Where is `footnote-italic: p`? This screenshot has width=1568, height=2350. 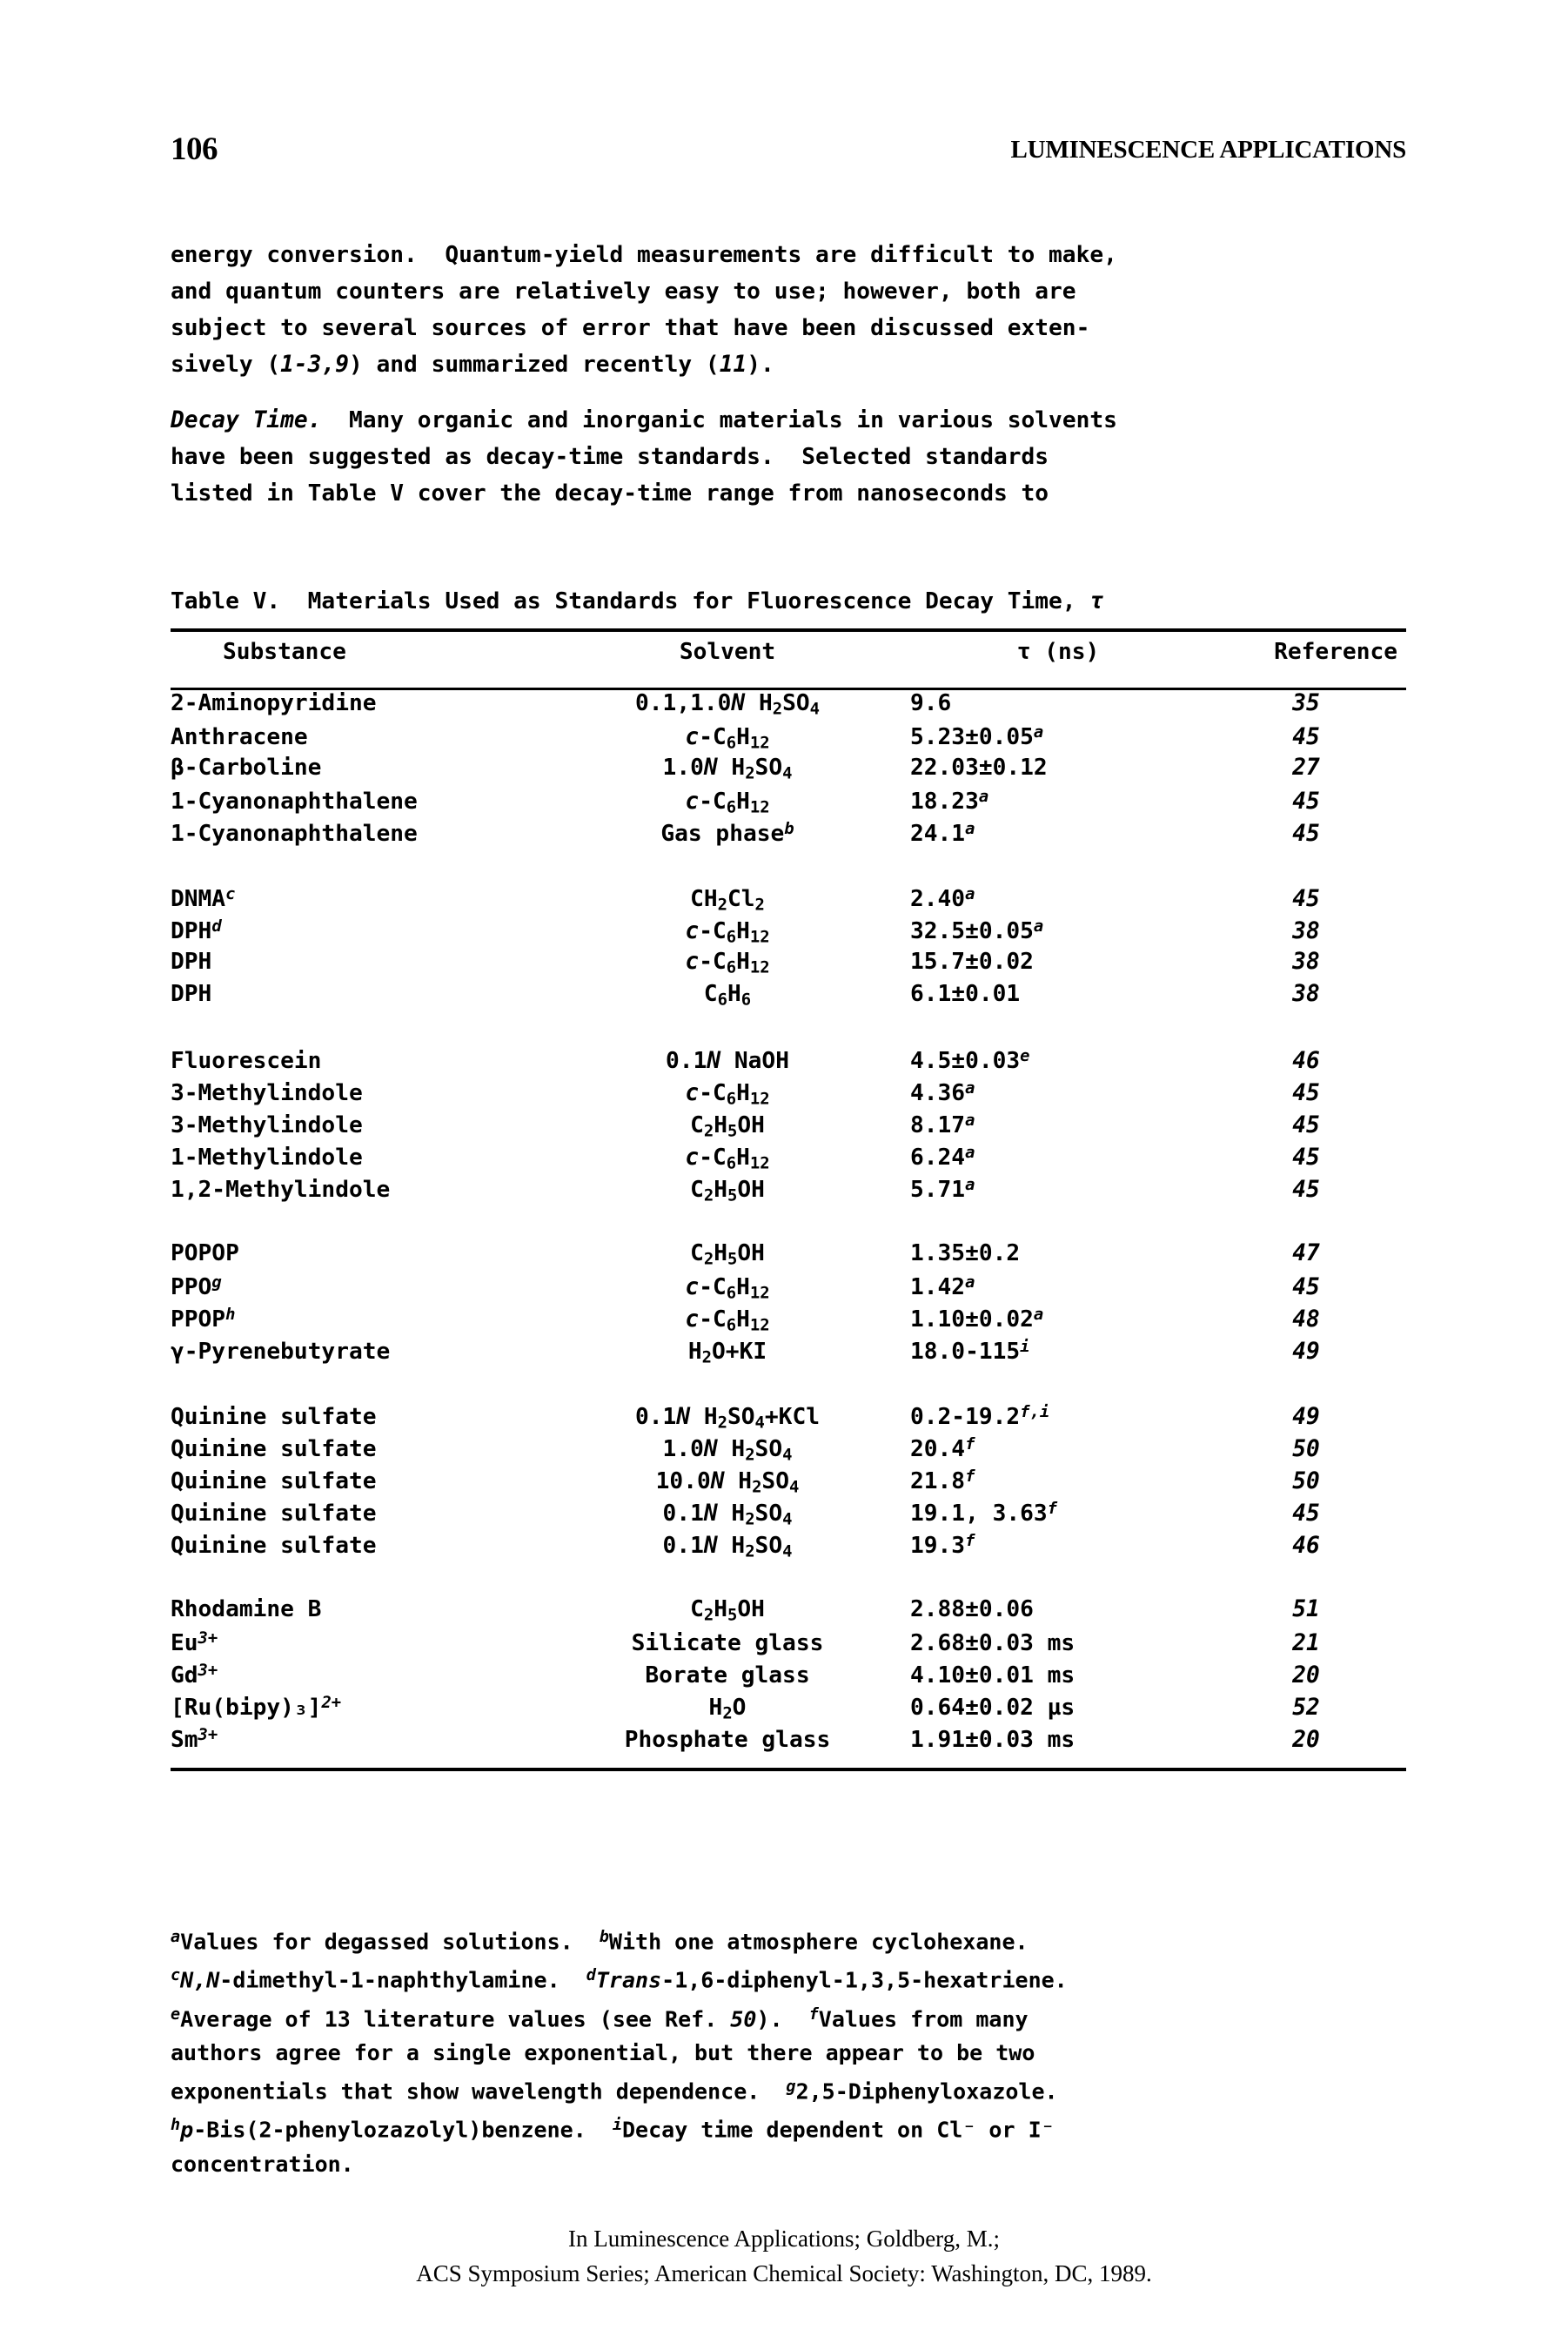 footnote-italic: p is located at coordinates (187, 2130).